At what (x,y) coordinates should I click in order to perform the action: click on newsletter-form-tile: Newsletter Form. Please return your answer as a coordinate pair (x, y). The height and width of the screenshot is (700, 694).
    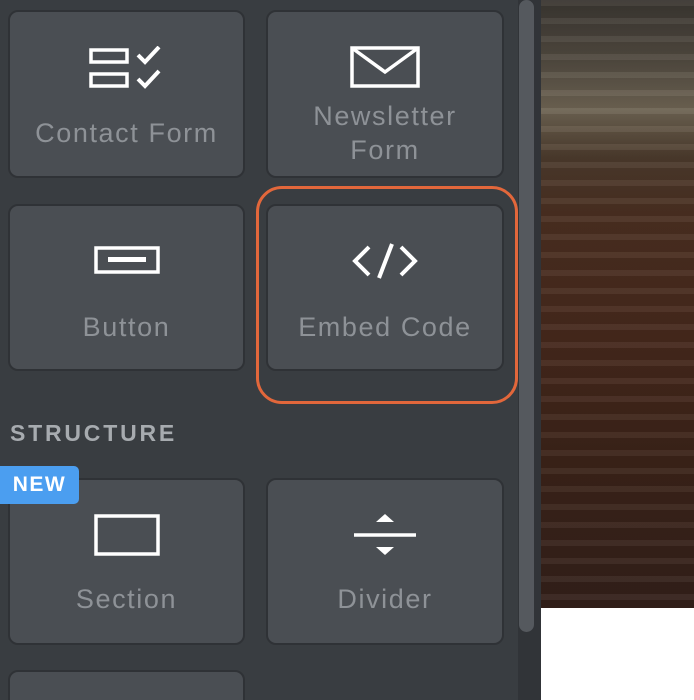
    Looking at the image, I should click on (385, 94).